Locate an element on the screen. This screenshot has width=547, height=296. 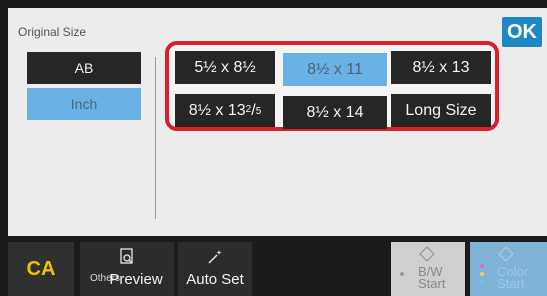
size-fraction-numerator: 2 is located at coordinates (248, 109).